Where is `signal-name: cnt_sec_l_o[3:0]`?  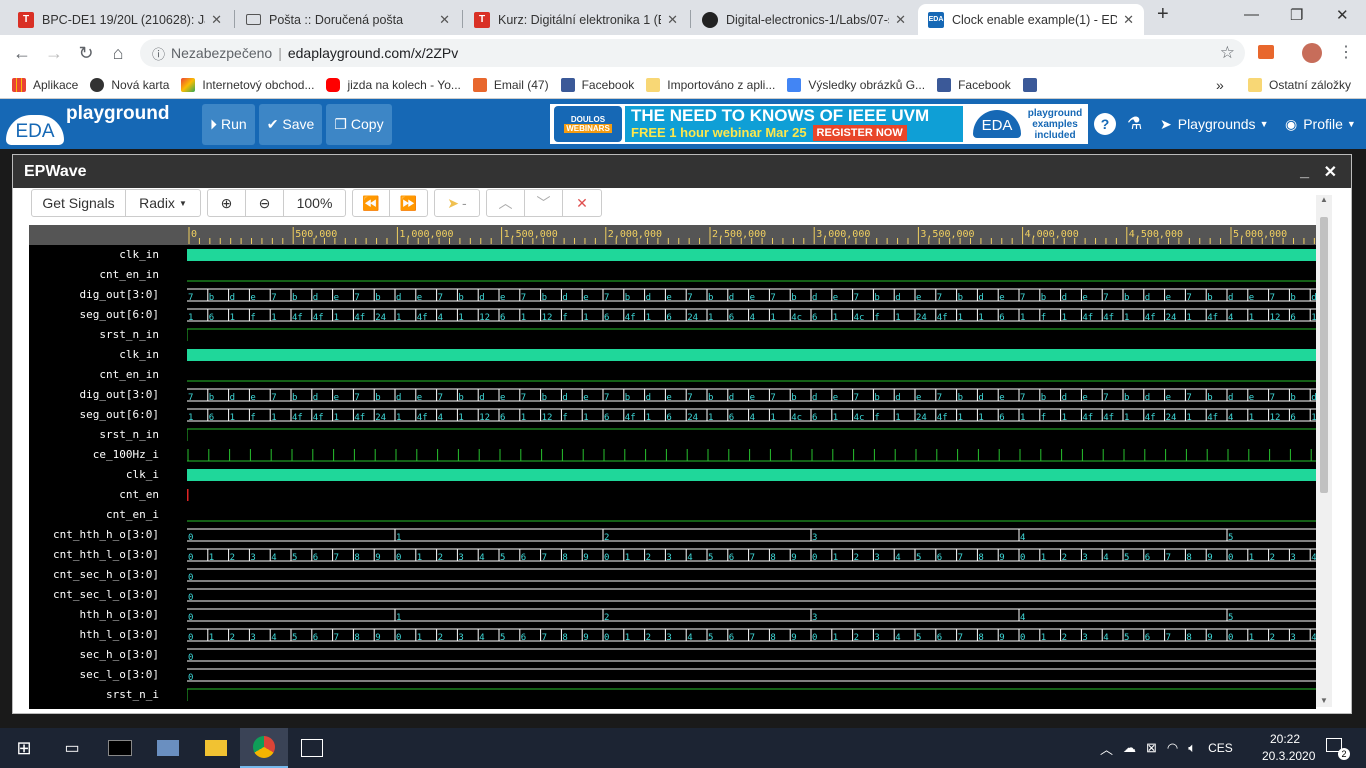 signal-name: cnt_sec_l_o[3:0] is located at coordinates (108, 595).